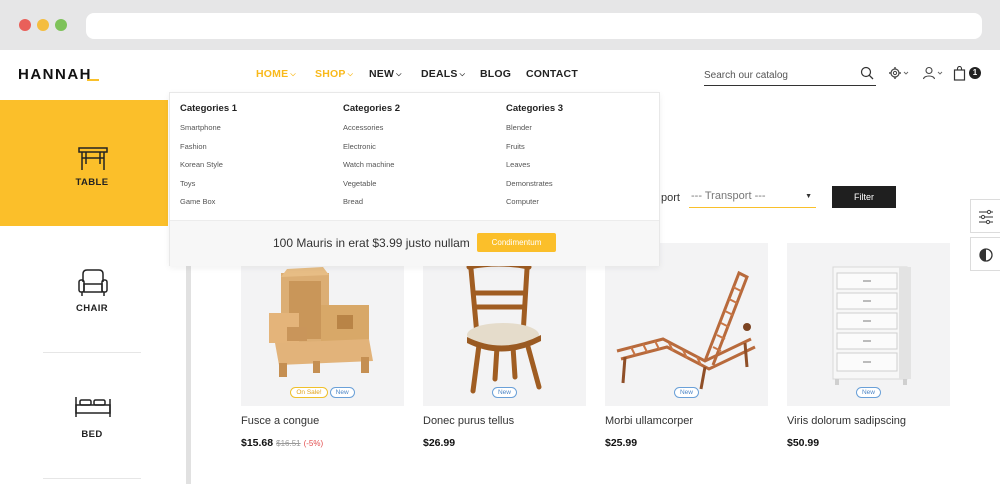  Describe the element at coordinates (92, 182) in the screenshot. I see `sidebar-item-label: TABLE` at that location.